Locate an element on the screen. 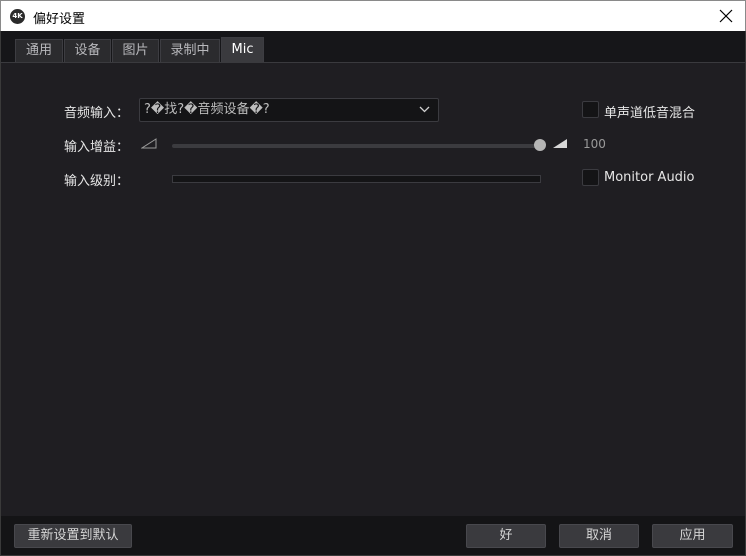 The image size is (746, 556). input-level-meter is located at coordinates (356, 179).